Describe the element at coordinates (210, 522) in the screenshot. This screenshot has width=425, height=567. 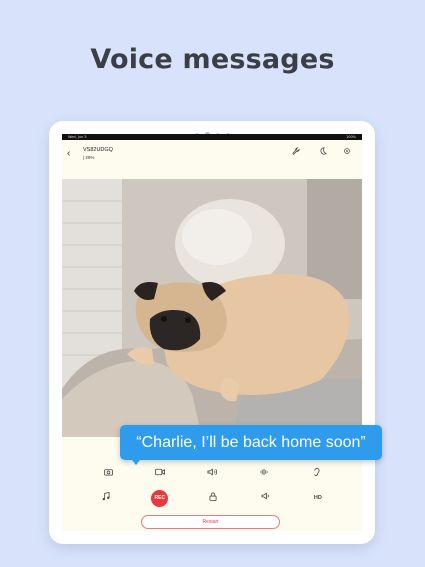
I see `restart-button: Restart` at that location.